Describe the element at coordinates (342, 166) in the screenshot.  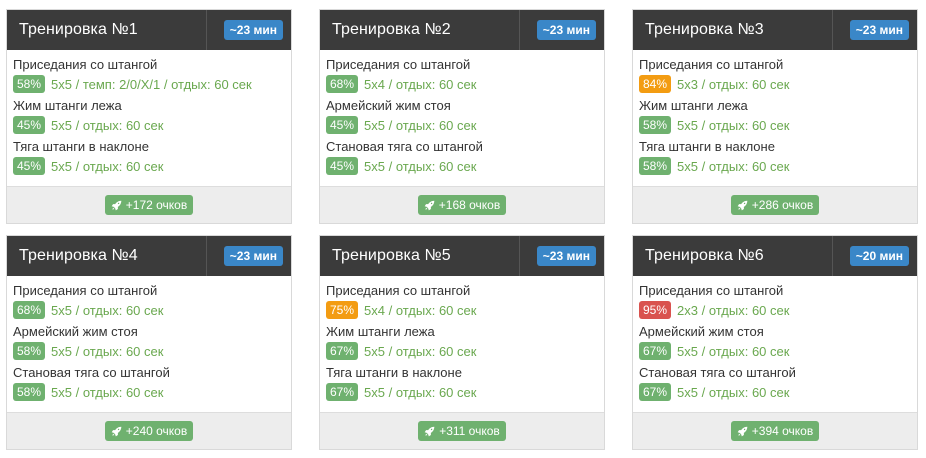
I see `intensity-badge: 45%` at that location.